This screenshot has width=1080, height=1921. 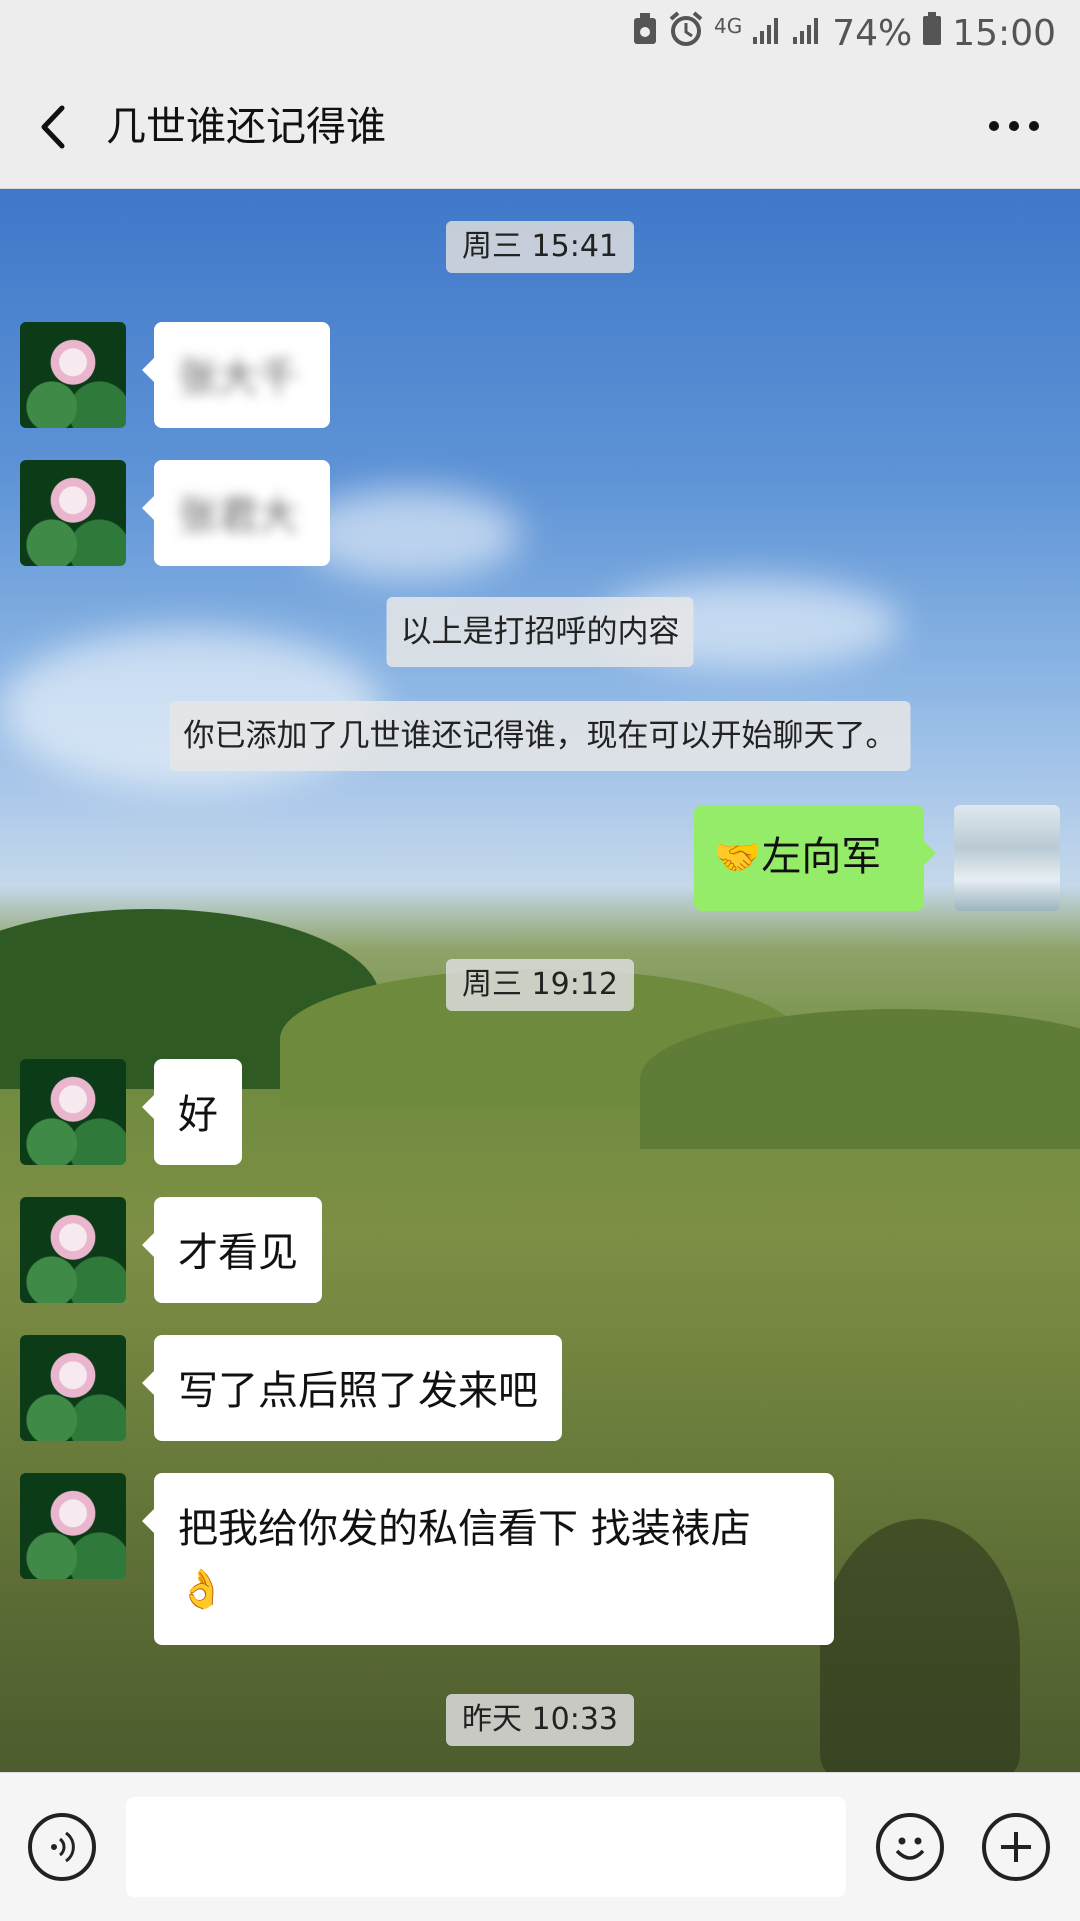 I want to click on shadow-silhouette, so click(x=920, y=1645).